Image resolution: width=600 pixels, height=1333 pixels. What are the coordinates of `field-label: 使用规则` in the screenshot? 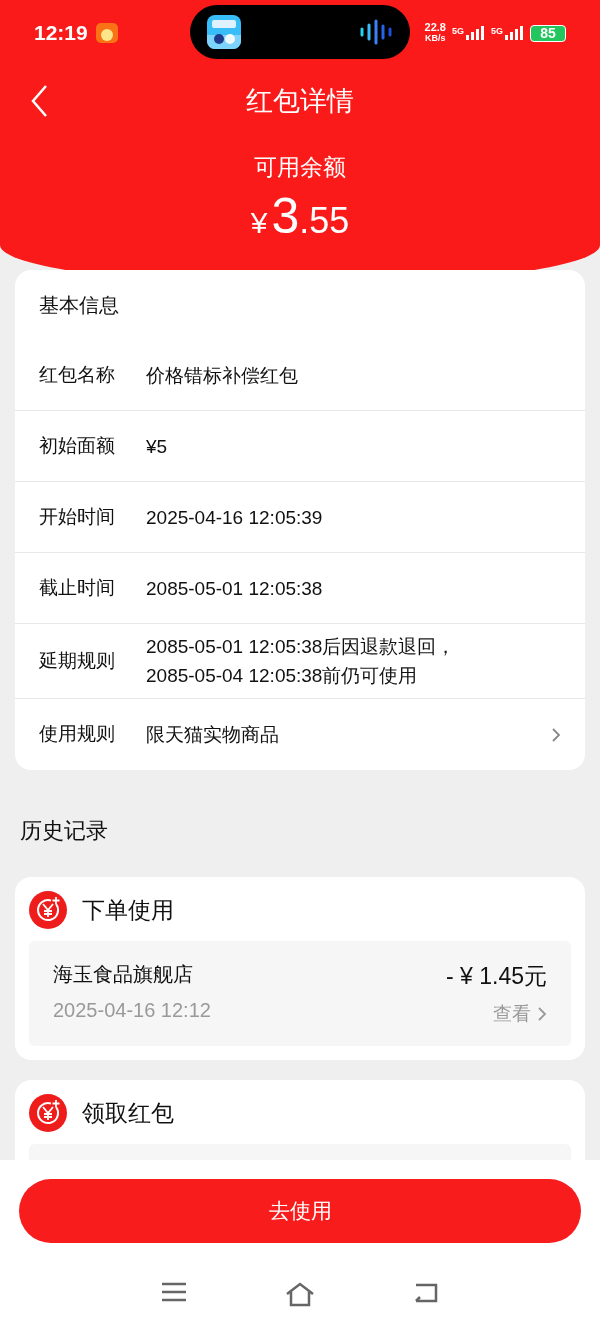 It's located at (77, 734).